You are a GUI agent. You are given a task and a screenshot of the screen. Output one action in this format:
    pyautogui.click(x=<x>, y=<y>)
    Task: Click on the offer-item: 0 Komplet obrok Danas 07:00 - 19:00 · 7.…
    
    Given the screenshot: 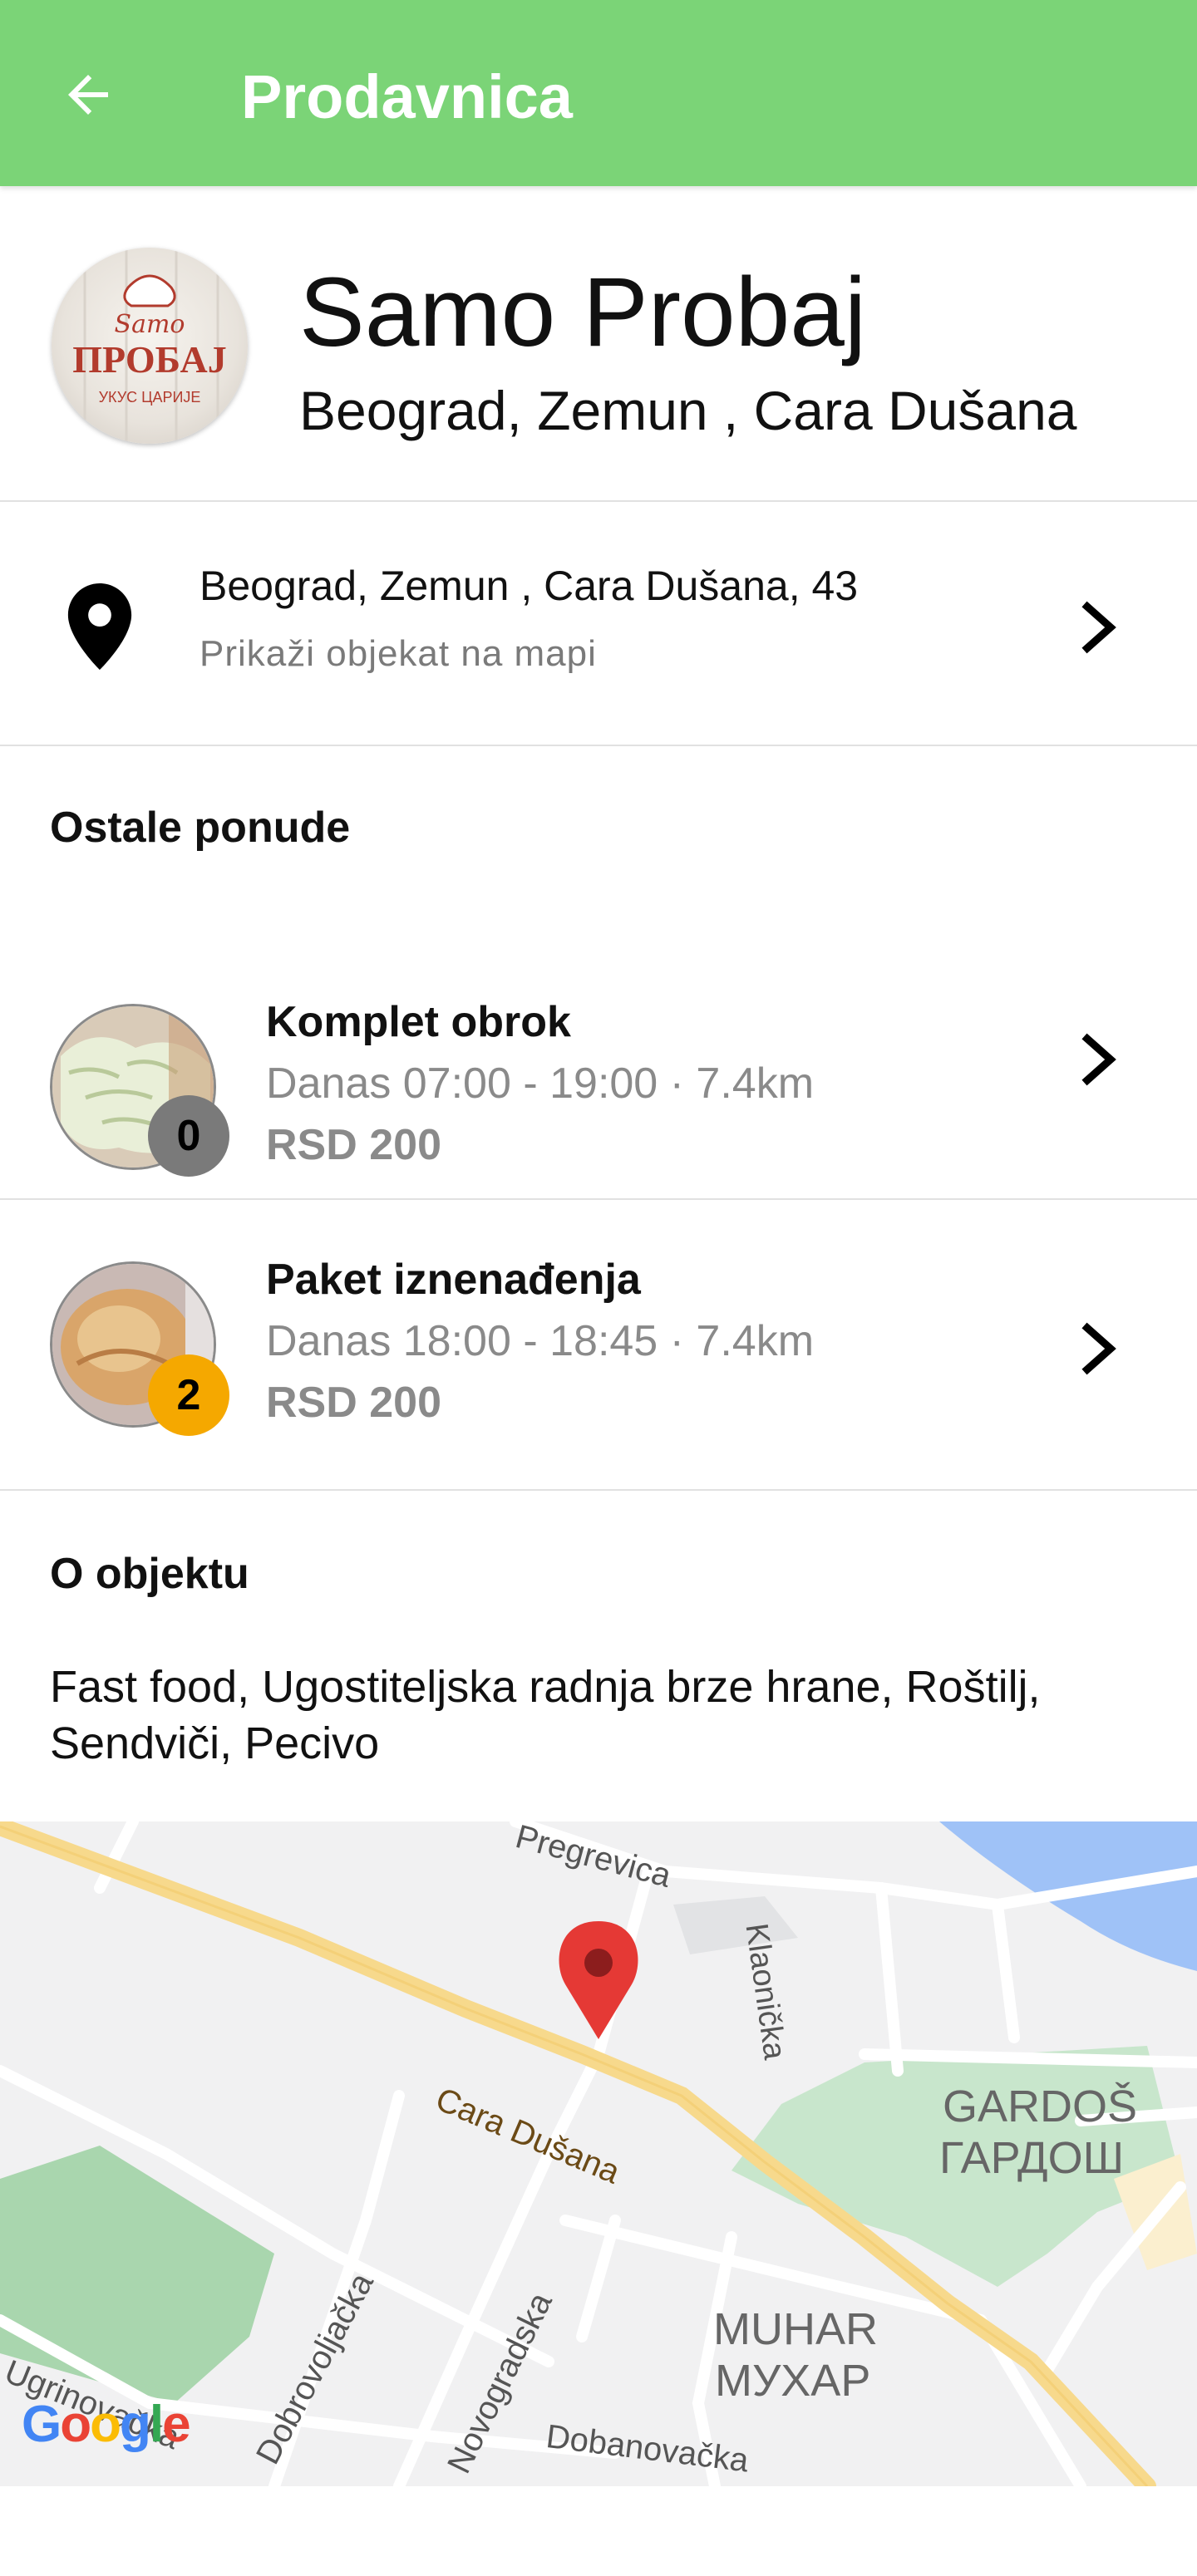 What is the action you would take?
    pyautogui.click(x=598, y=1052)
    